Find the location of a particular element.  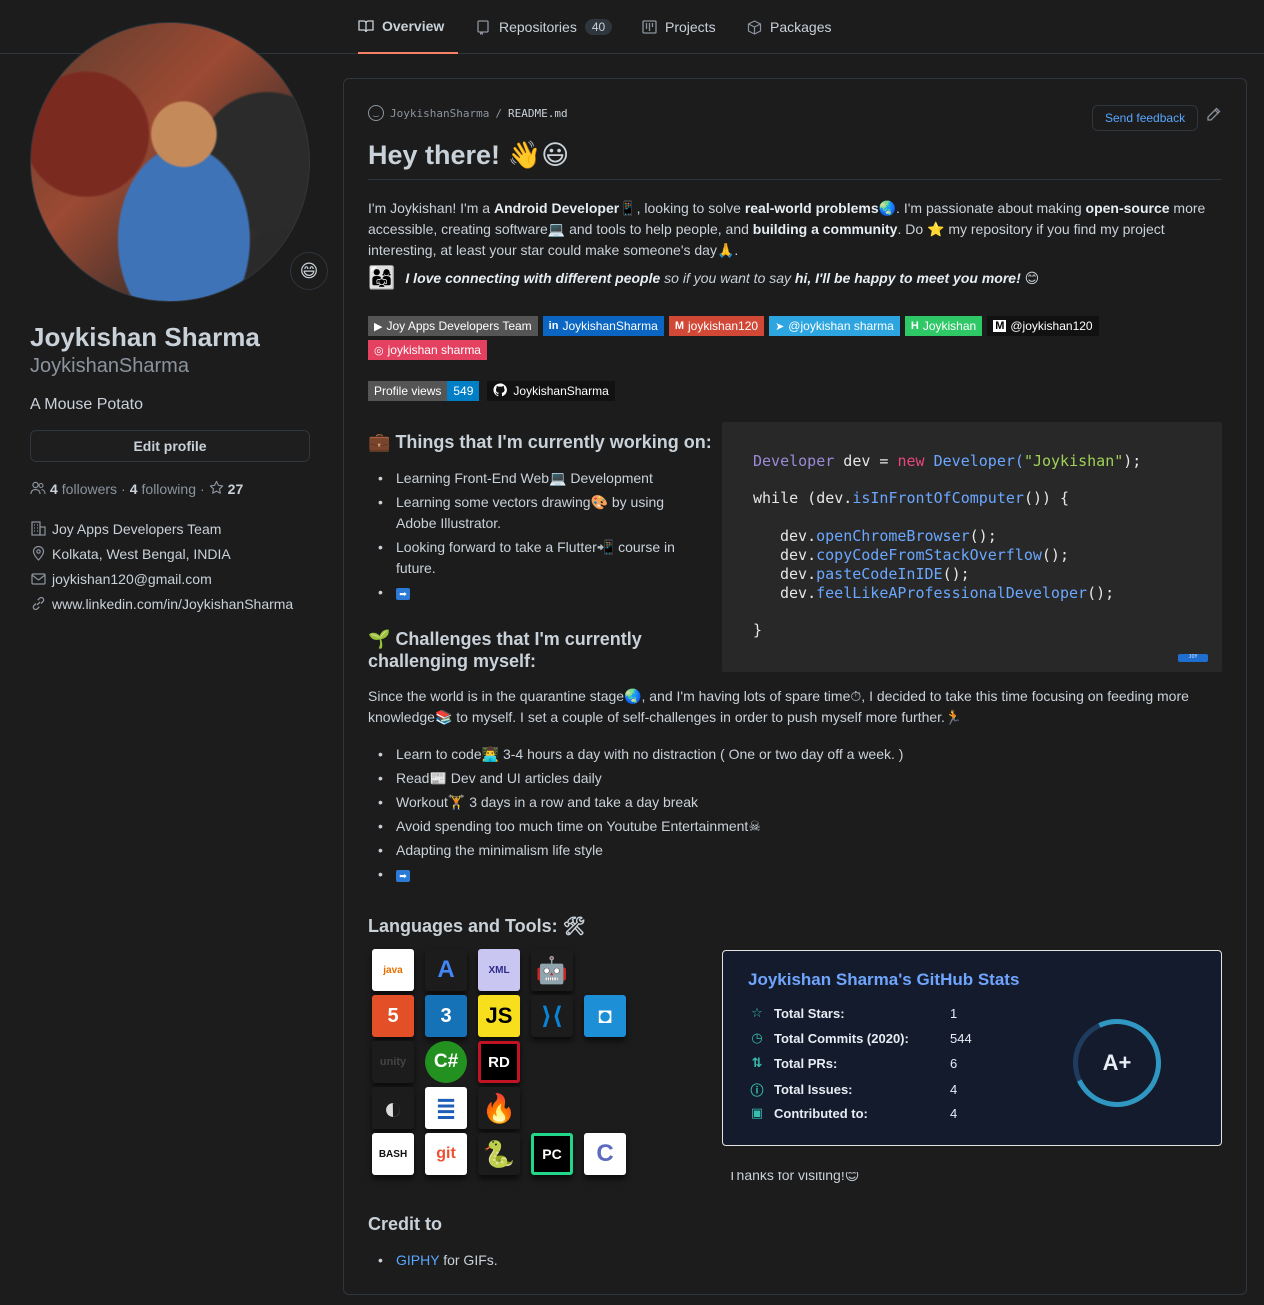

smiley-icon: ‿ is located at coordinates (376, 113).